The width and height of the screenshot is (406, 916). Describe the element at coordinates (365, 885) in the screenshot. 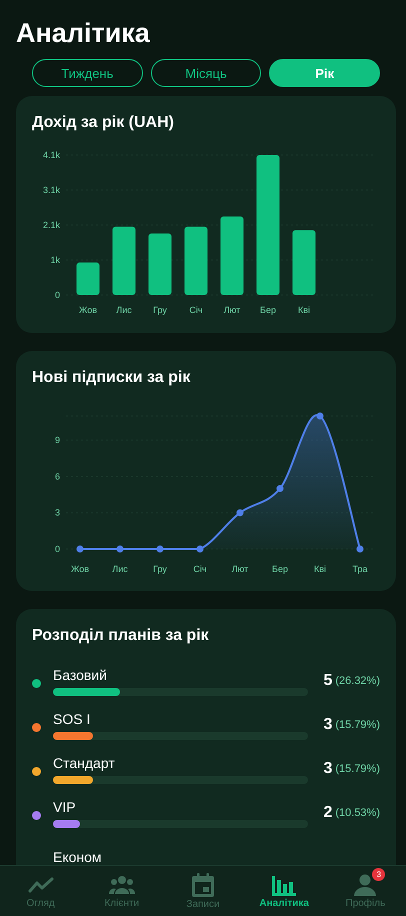

I see `person-icon` at that location.